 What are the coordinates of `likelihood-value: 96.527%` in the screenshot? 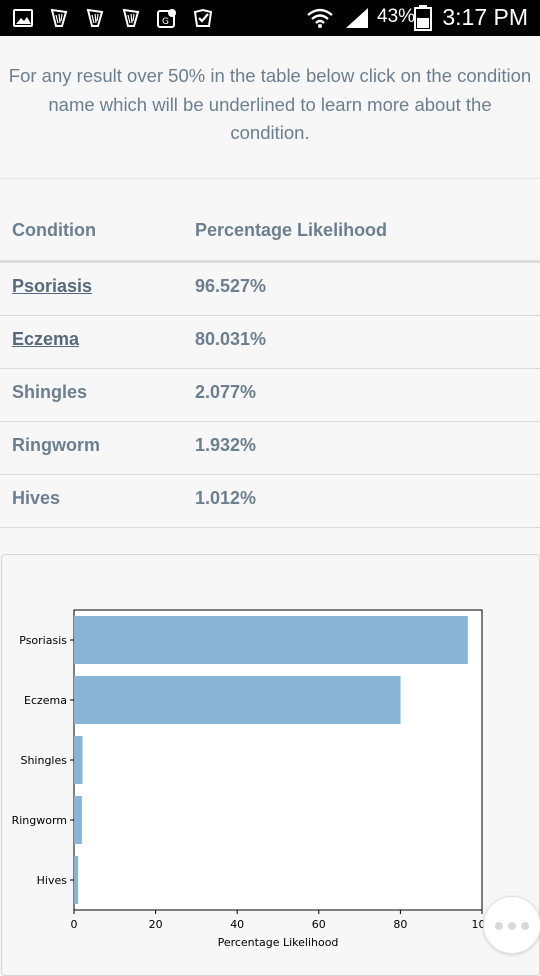 It's located at (231, 286).